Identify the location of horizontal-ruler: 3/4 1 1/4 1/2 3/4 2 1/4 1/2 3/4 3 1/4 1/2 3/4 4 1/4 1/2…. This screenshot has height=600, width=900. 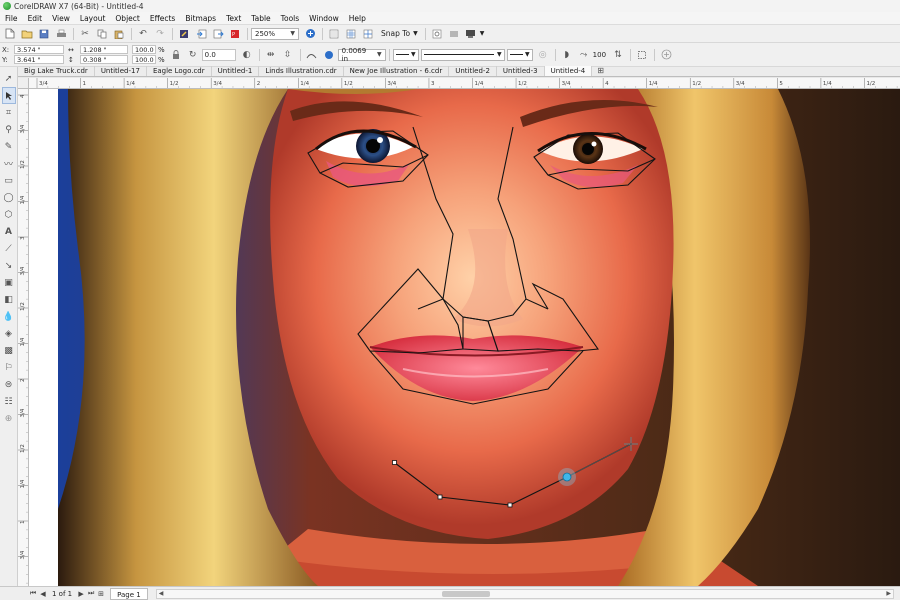
(464, 83).